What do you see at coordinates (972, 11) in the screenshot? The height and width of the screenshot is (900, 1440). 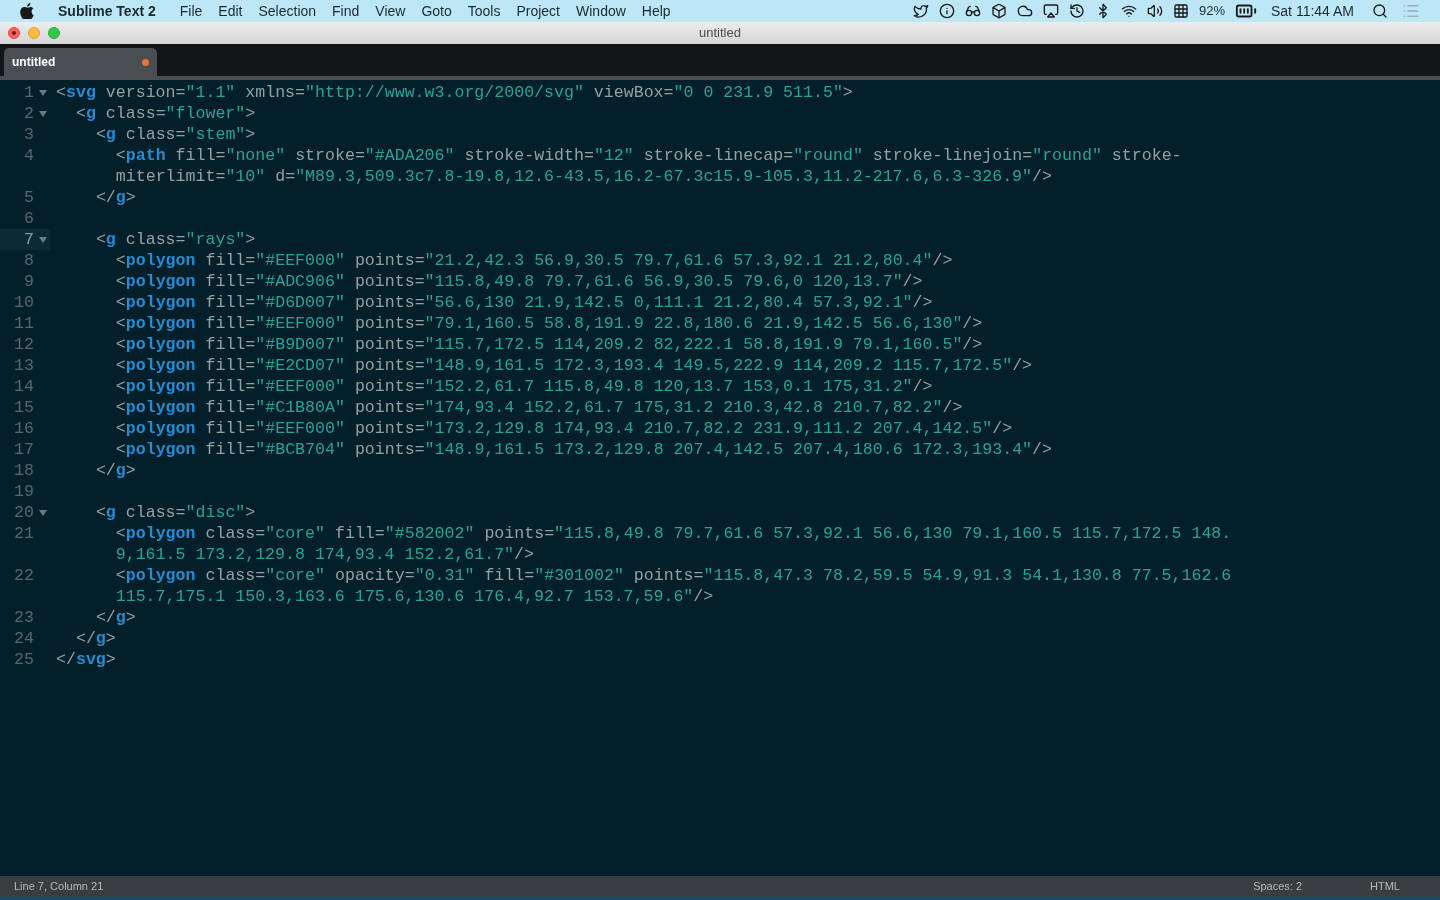 I see `glasses-icon` at bounding box center [972, 11].